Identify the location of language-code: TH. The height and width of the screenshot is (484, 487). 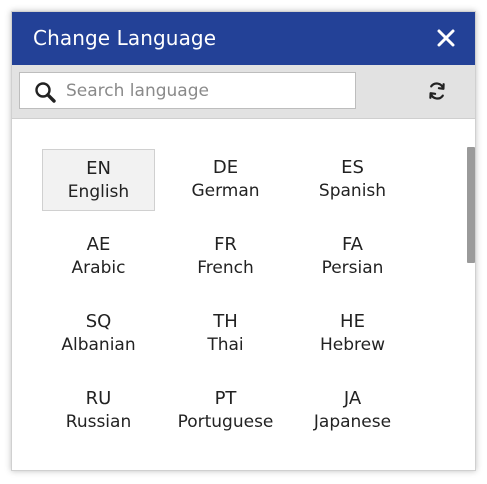
(225, 321).